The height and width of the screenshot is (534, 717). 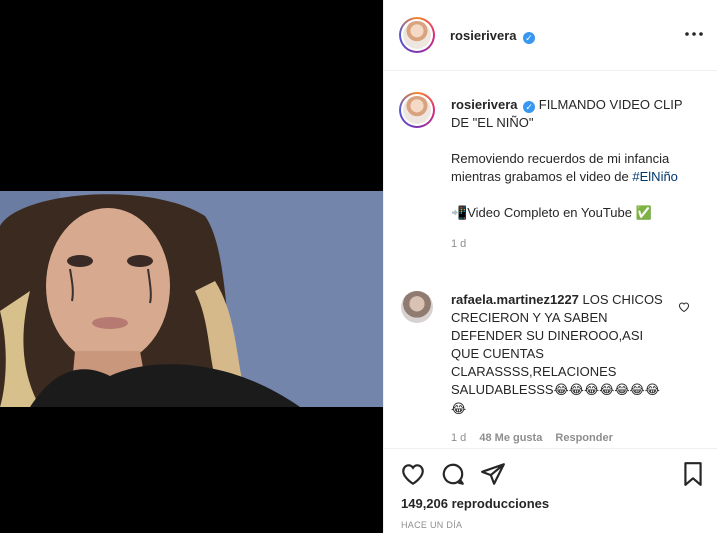 What do you see at coordinates (453, 474) in the screenshot?
I see `comment-bubble-icon` at bounding box center [453, 474].